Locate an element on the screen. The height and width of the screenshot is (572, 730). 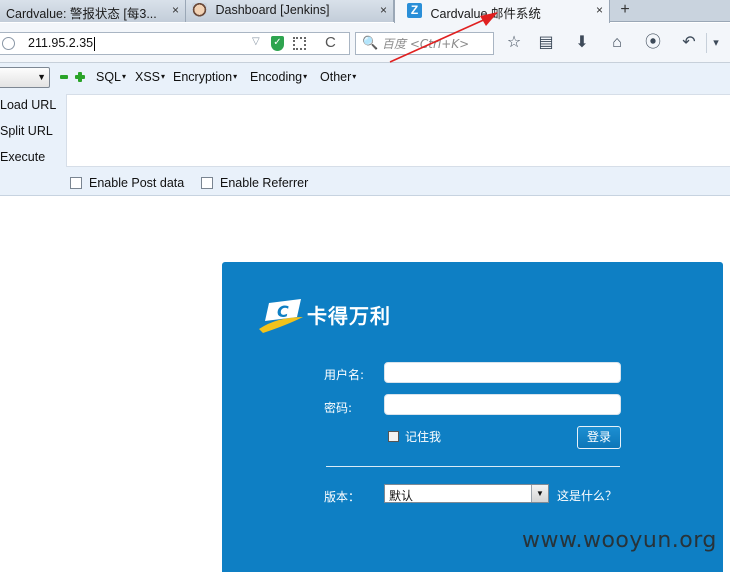
enable-post-data-checkbox: Enable Post data is located at coordinates (127, 184).